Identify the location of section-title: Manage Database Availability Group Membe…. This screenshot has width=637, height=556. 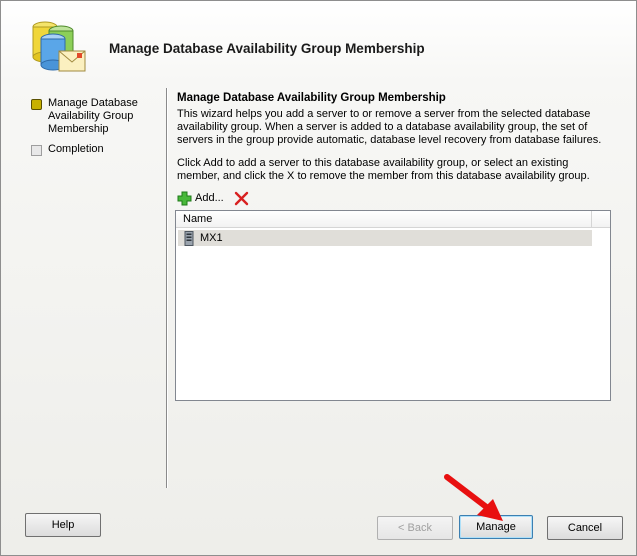
(311, 98).